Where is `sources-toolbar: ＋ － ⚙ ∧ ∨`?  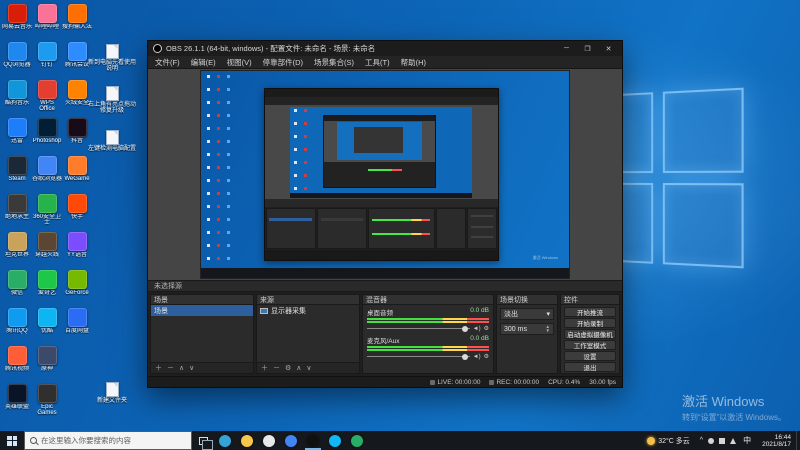 sources-toolbar: ＋ － ⚙ ∧ ∨ is located at coordinates (308, 367).